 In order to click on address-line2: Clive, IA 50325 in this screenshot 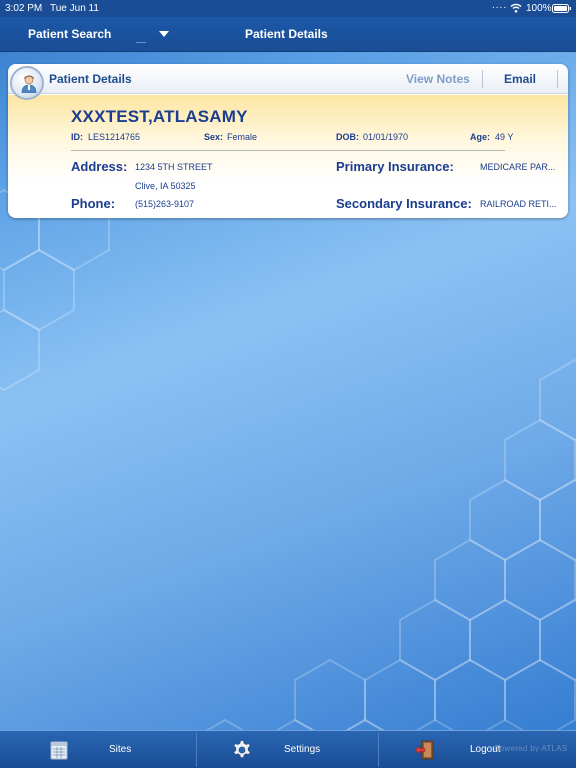, I will do `click(165, 186)`.